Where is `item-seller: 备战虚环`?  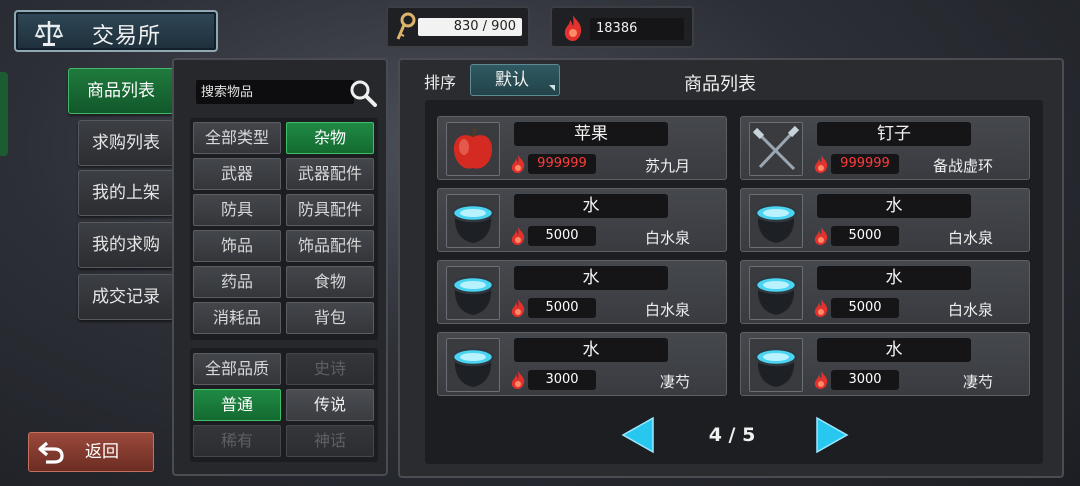 item-seller: 备战虚环 is located at coordinates (962, 166).